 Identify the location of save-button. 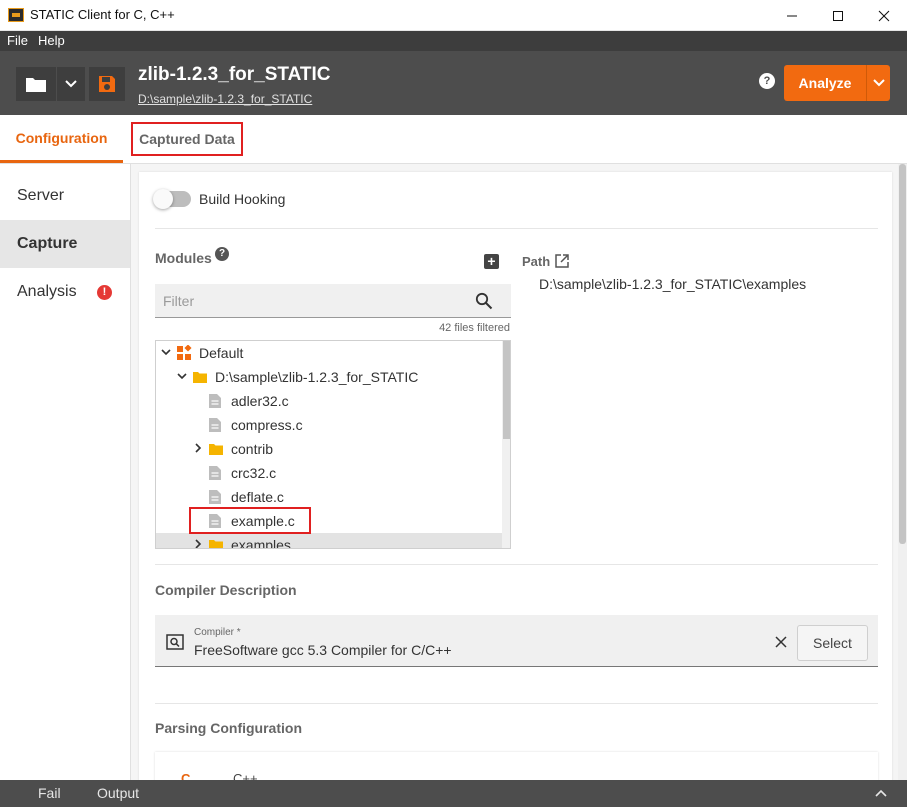
(107, 84).